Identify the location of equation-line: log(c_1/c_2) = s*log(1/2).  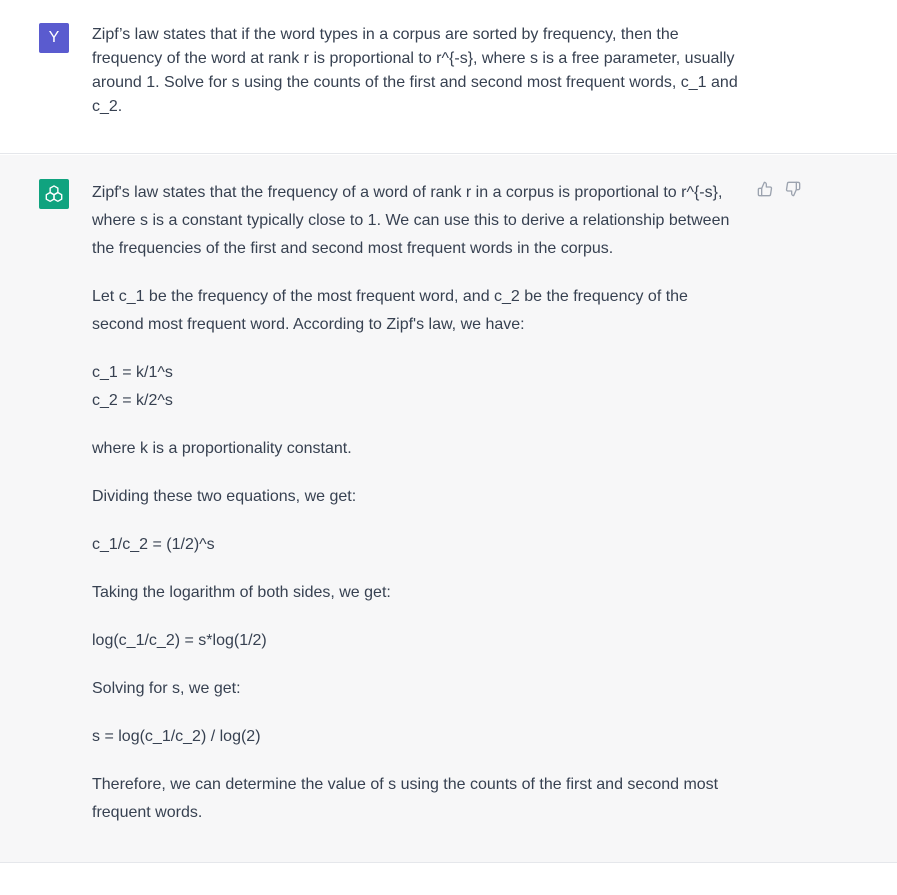
(179, 640).